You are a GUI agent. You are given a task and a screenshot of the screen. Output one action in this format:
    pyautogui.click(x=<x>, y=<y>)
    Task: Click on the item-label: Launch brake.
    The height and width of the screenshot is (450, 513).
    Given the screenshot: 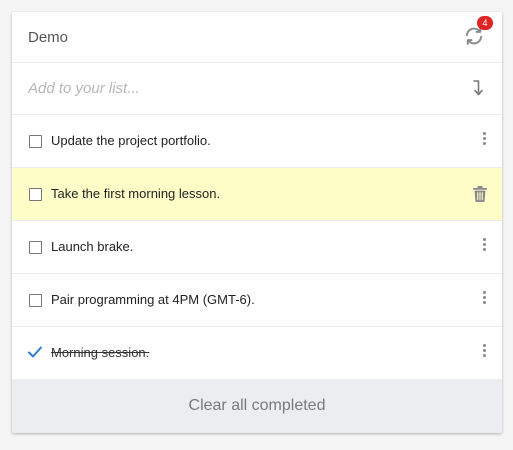 What is the action you would take?
    pyautogui.click(x=92, y=246)
    